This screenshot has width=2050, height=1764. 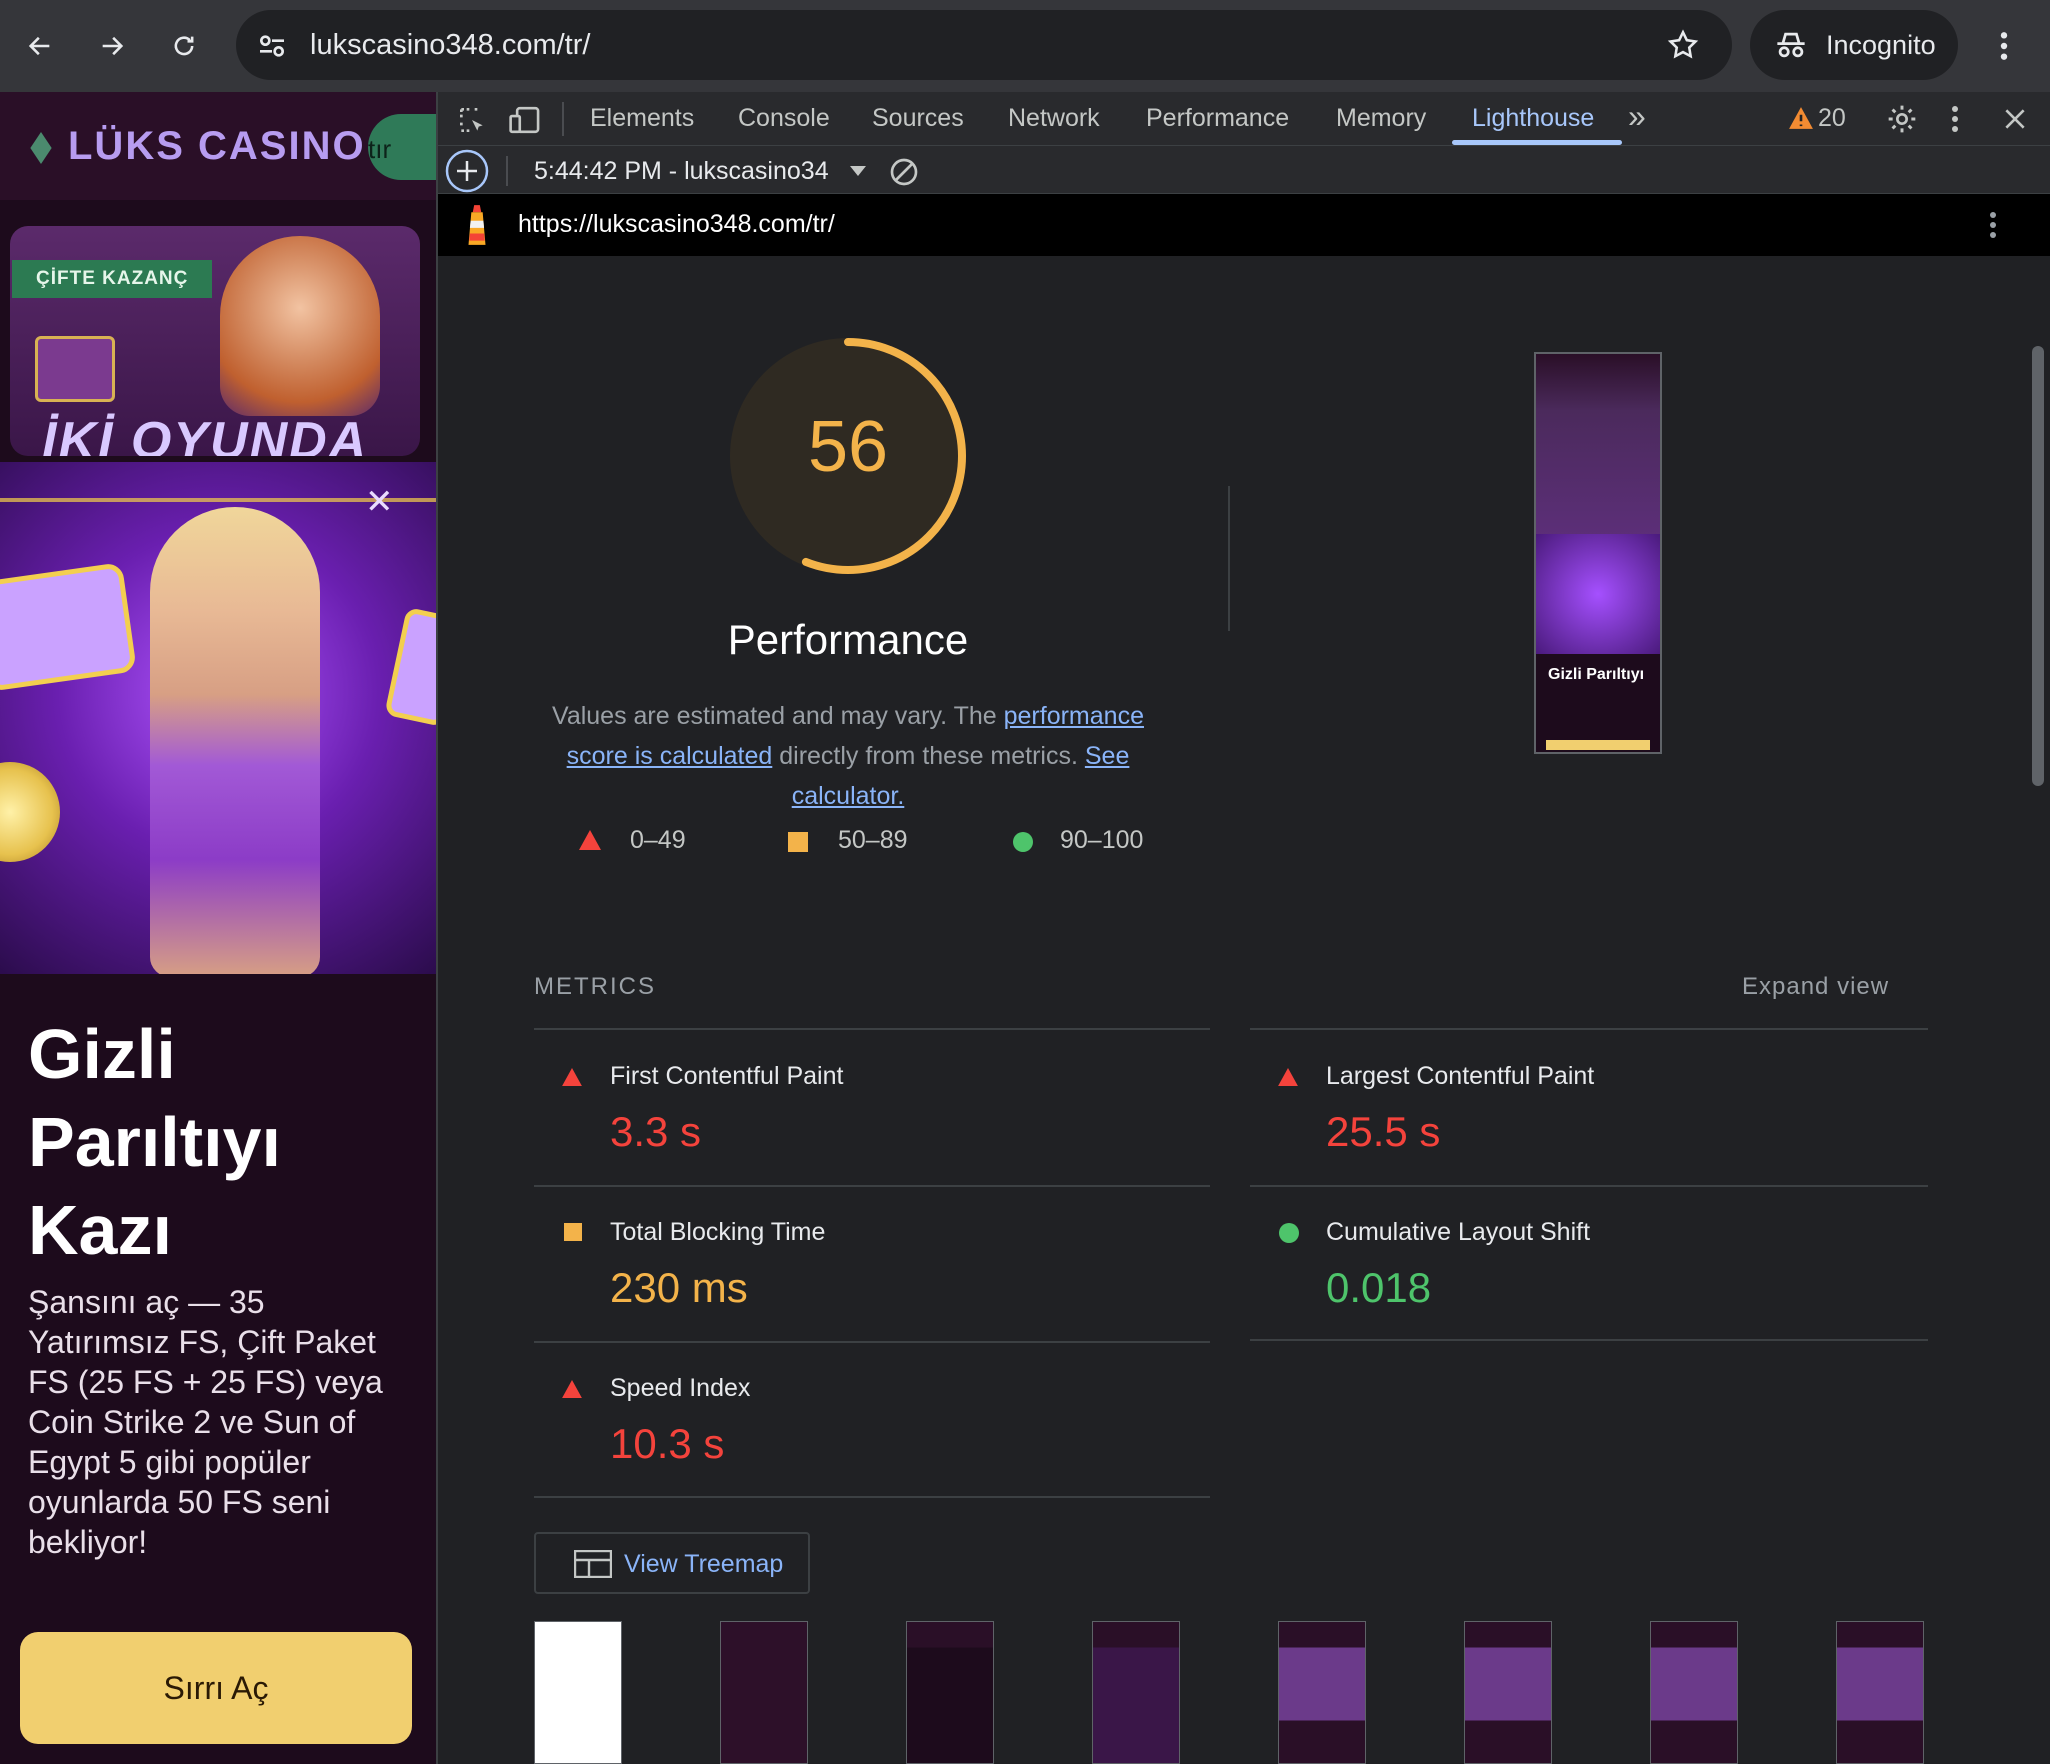 What do you see at coordinates (1683, 45) in the screenshot?
I see `bookmark-star-icon` at bounding box center [1683, 45].